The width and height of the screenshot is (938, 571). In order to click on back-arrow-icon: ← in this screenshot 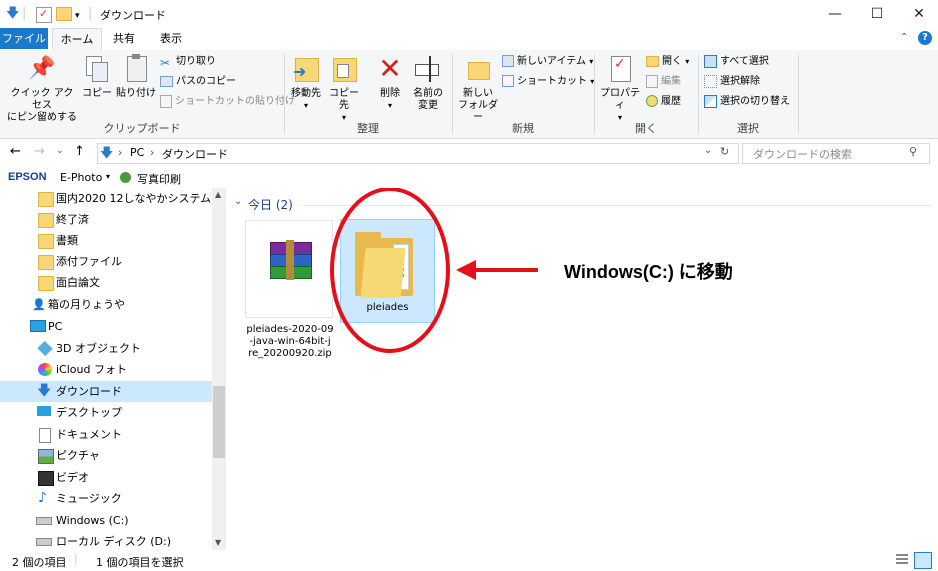, I will do `click(15, 151)`.